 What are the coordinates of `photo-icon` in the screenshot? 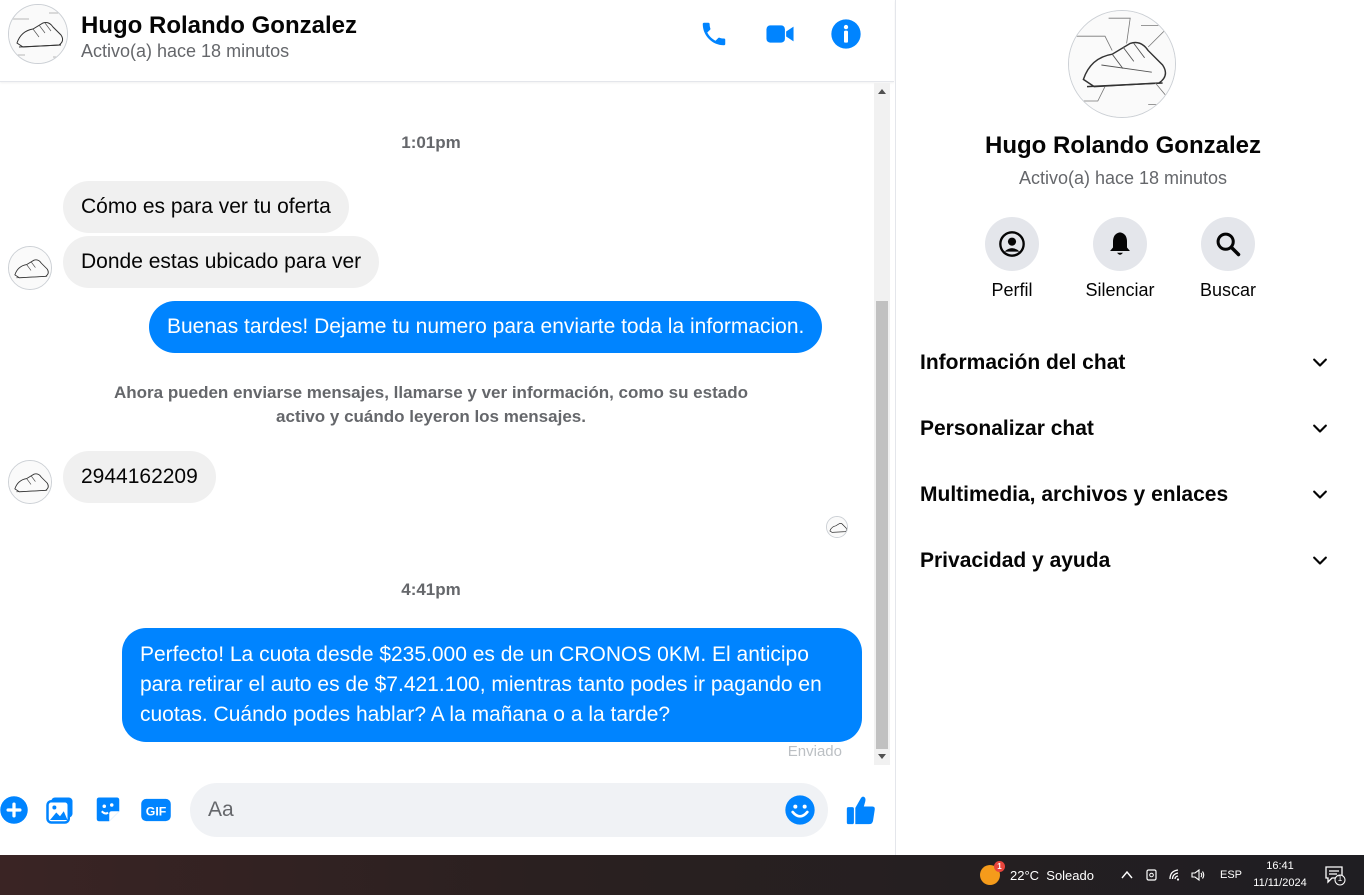 It's located at (59, 810).